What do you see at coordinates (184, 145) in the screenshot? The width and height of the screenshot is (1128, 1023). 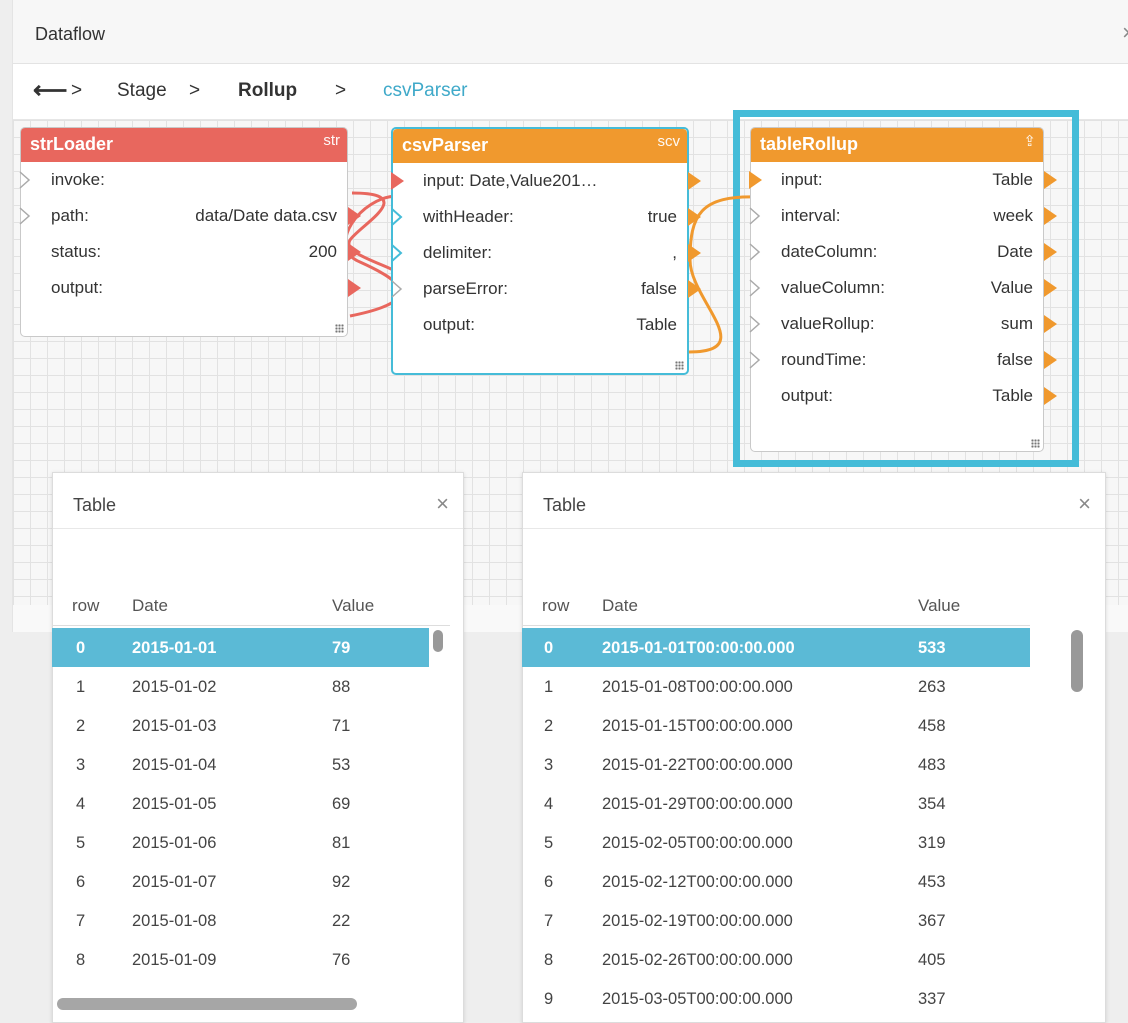 I see `node-header: strLoader str` at bounding box center [184, 145].